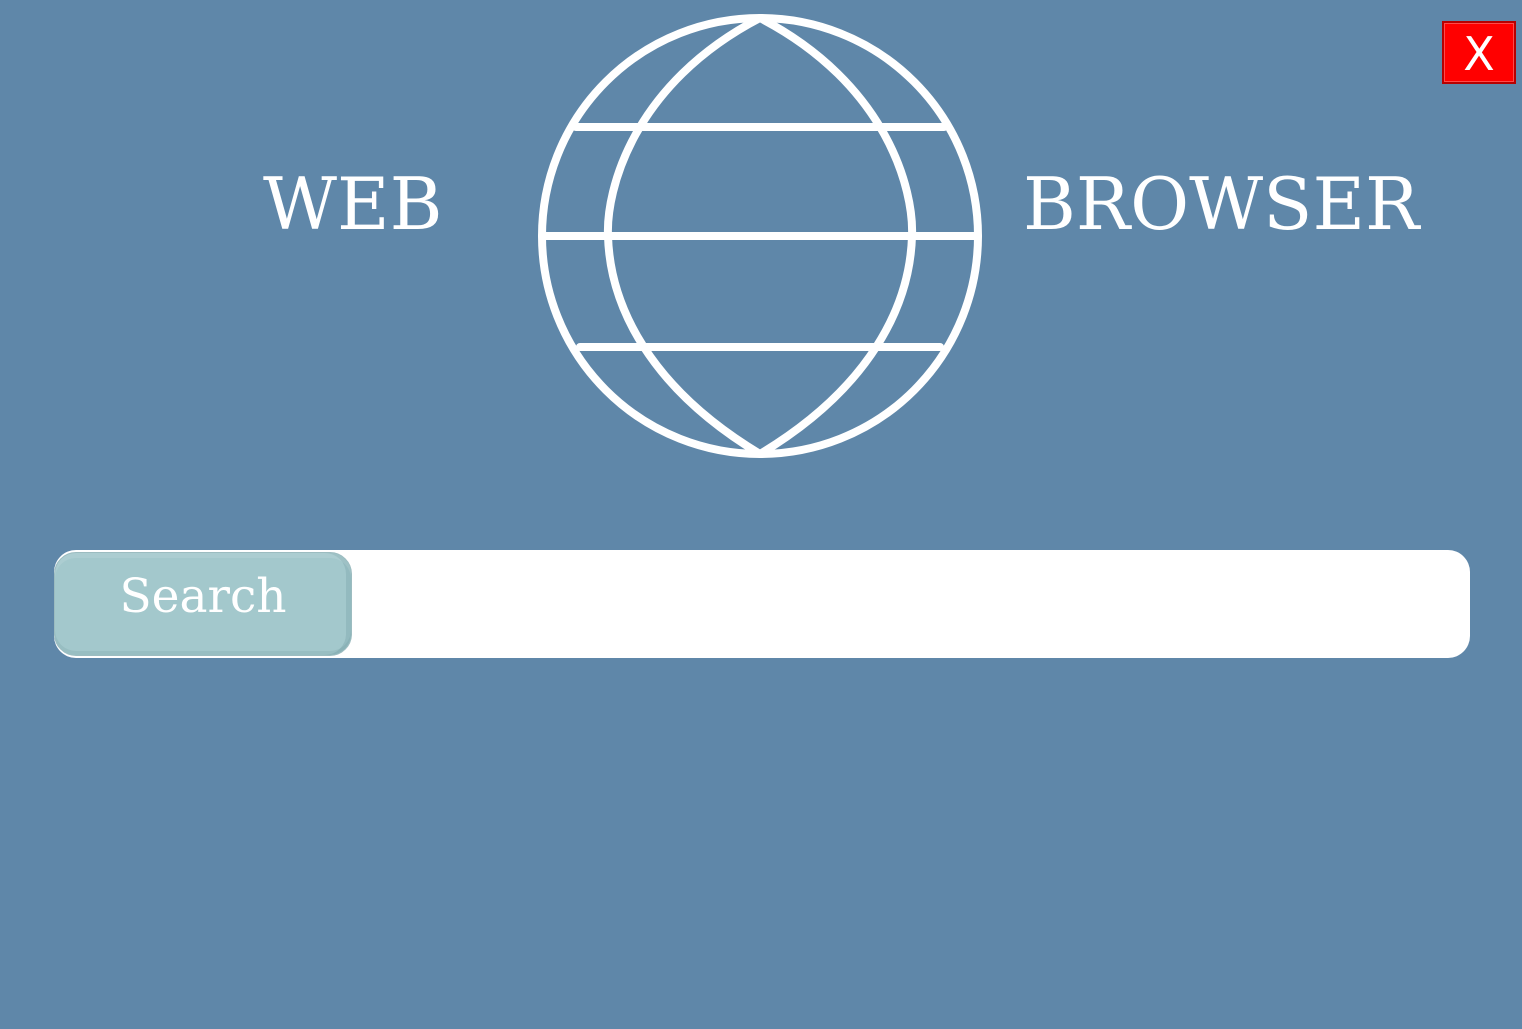 The height and width of the screenshot is (1029, 1522). I want to click on close-icon: X, so click(1479, 53).